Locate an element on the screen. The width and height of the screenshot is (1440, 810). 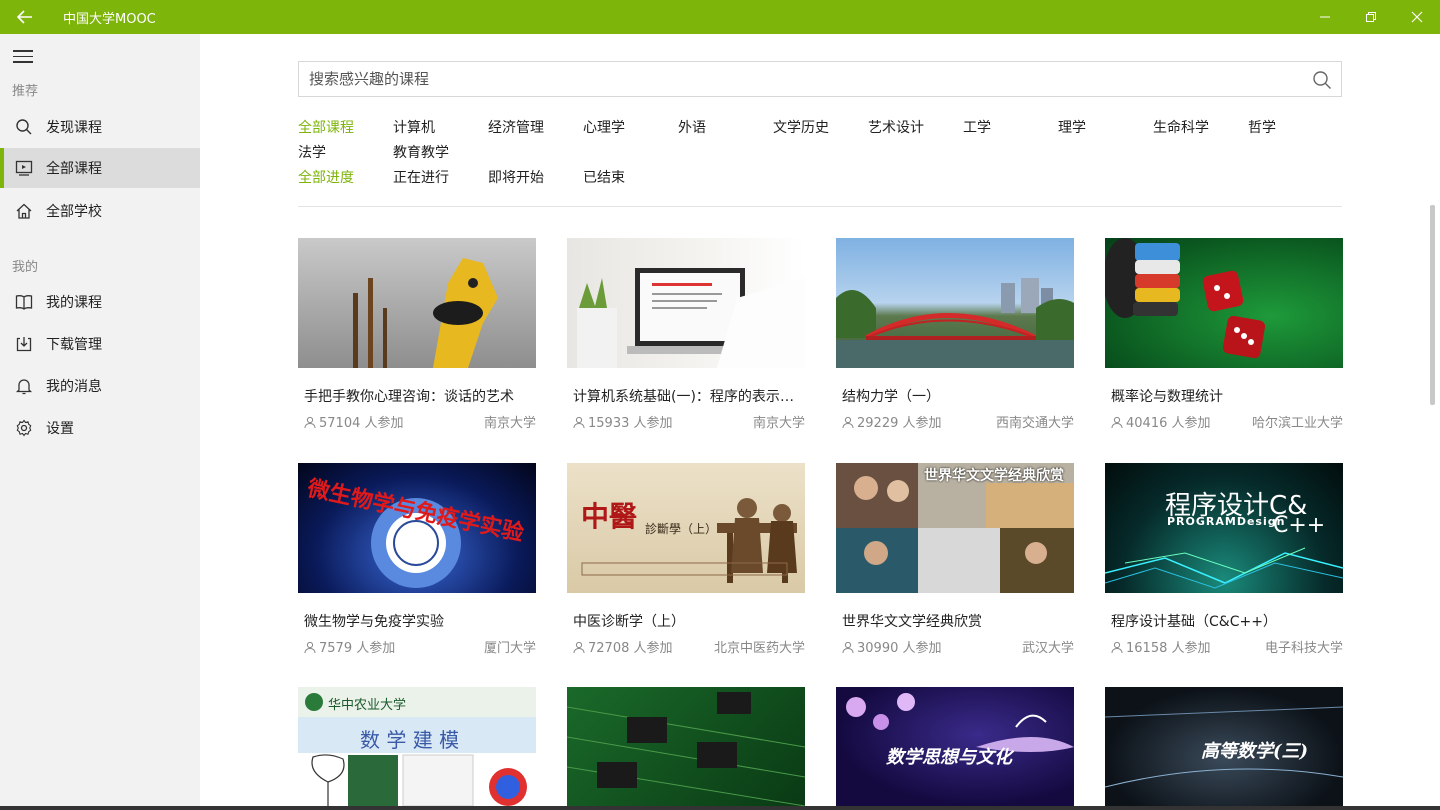
thumbnail-subcaption: PROGRAMDesign is located at coordinates (1226, 521).